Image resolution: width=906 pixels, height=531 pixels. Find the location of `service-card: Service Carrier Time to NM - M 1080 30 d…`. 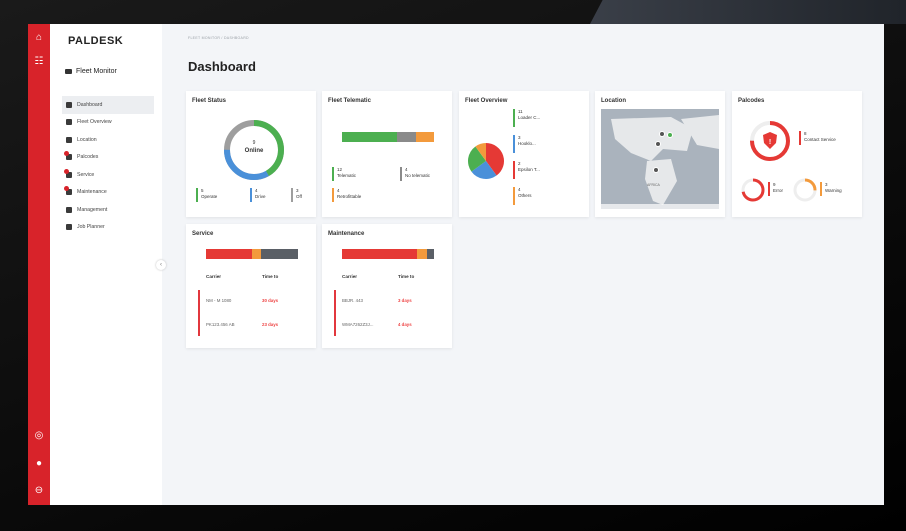

service-card: Service Carrier Time to NM - M 1080 30 d… is located at coordinates (251, 286).